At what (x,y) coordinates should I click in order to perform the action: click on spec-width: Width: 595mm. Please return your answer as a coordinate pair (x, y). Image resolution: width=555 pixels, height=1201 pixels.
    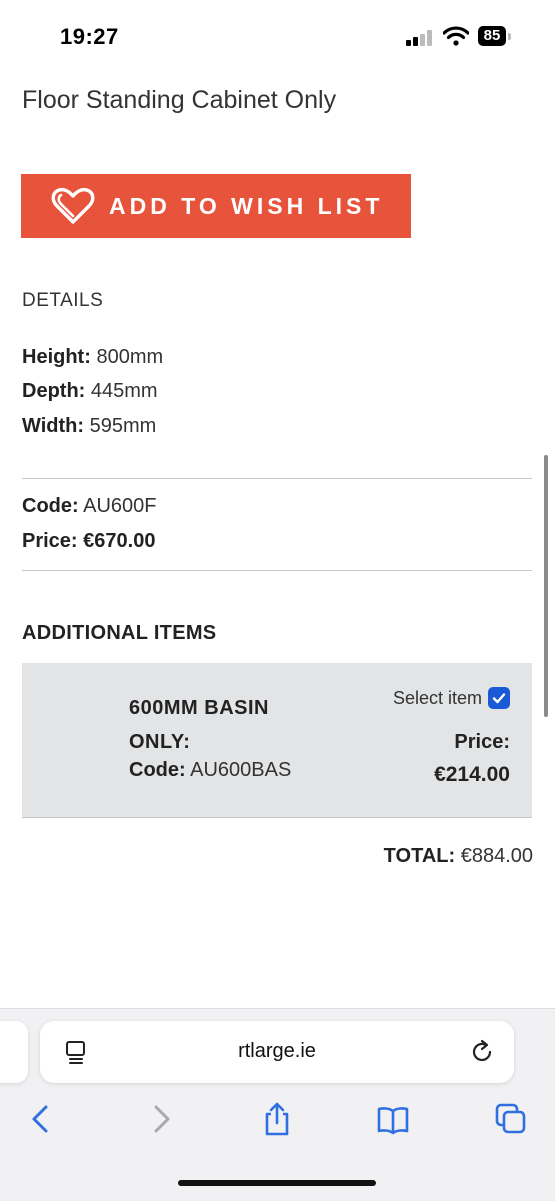
    Looking at the image, I should click on (89, 426).